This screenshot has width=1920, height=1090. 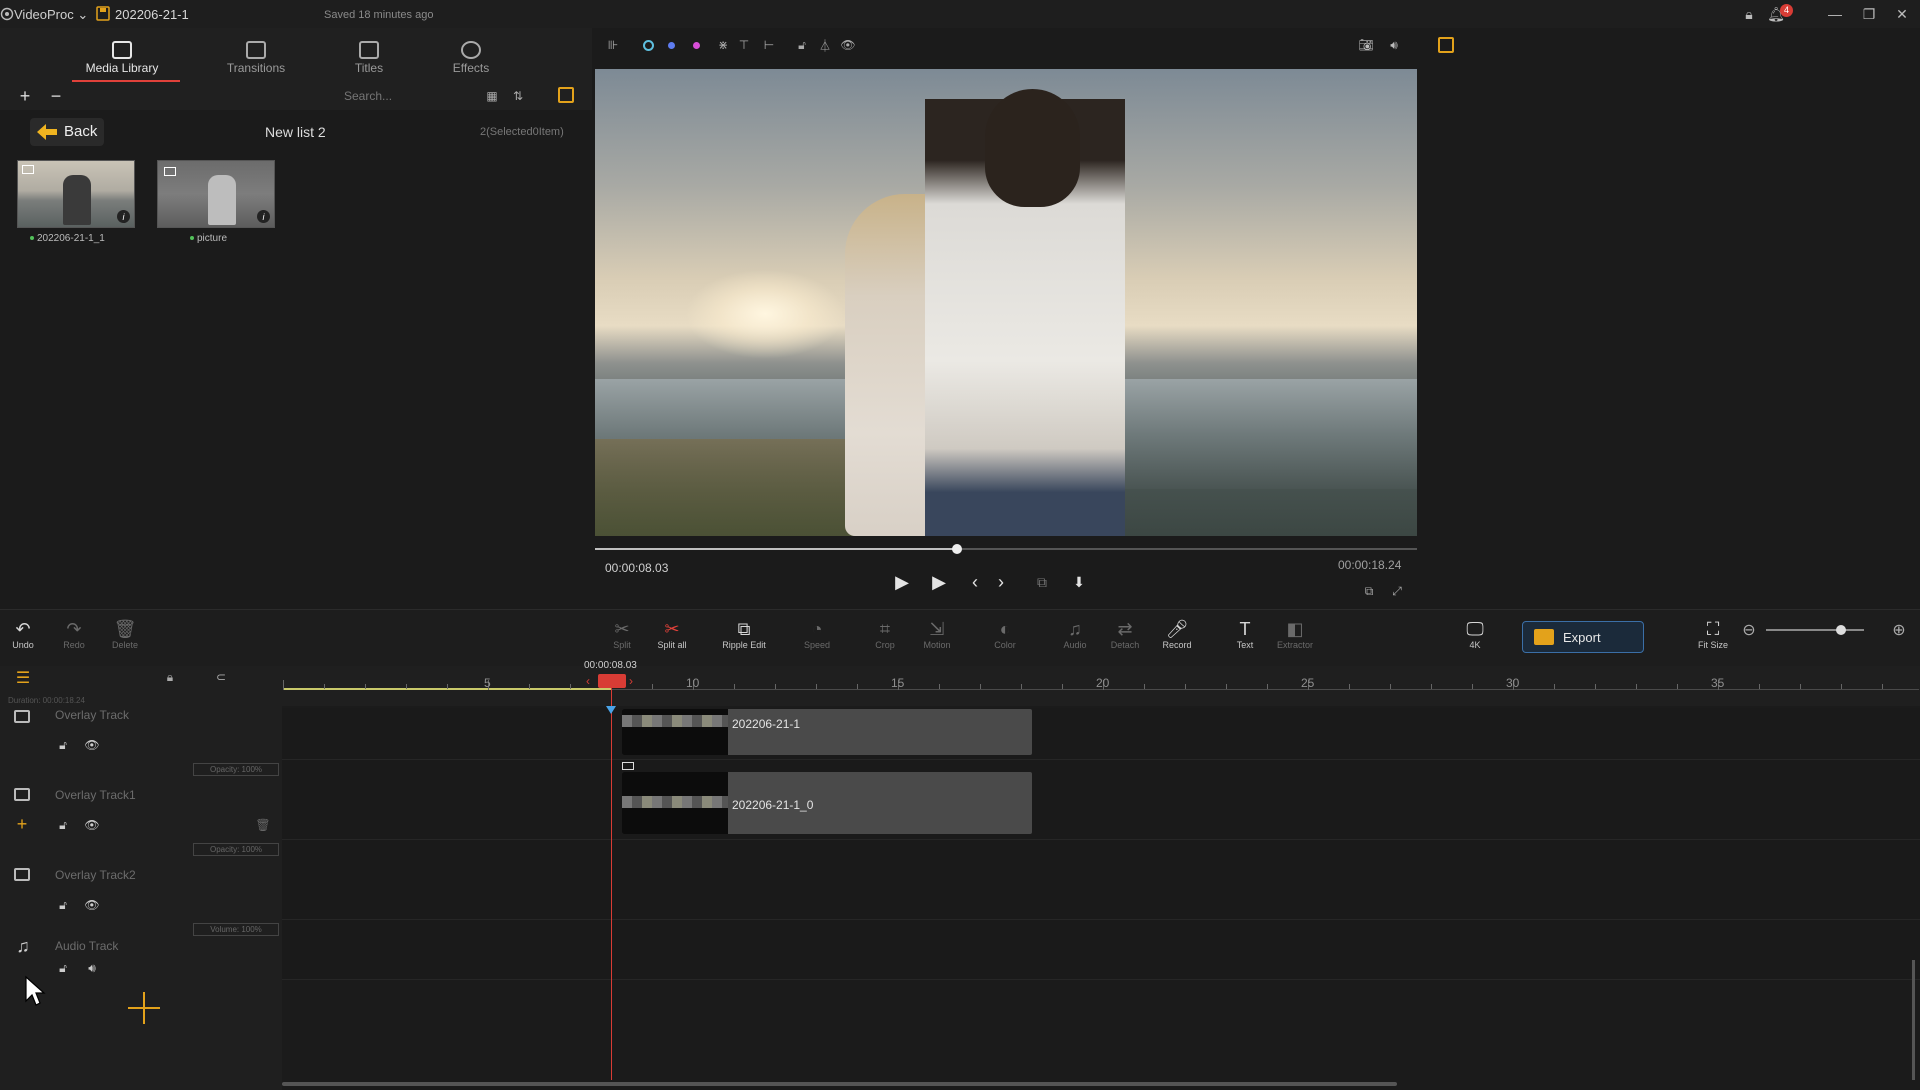 What do you see at coordinates (262, 825) in the screenshot?
I see `delete-track-icon: 🗑︎` at bounding box center [262, 825].